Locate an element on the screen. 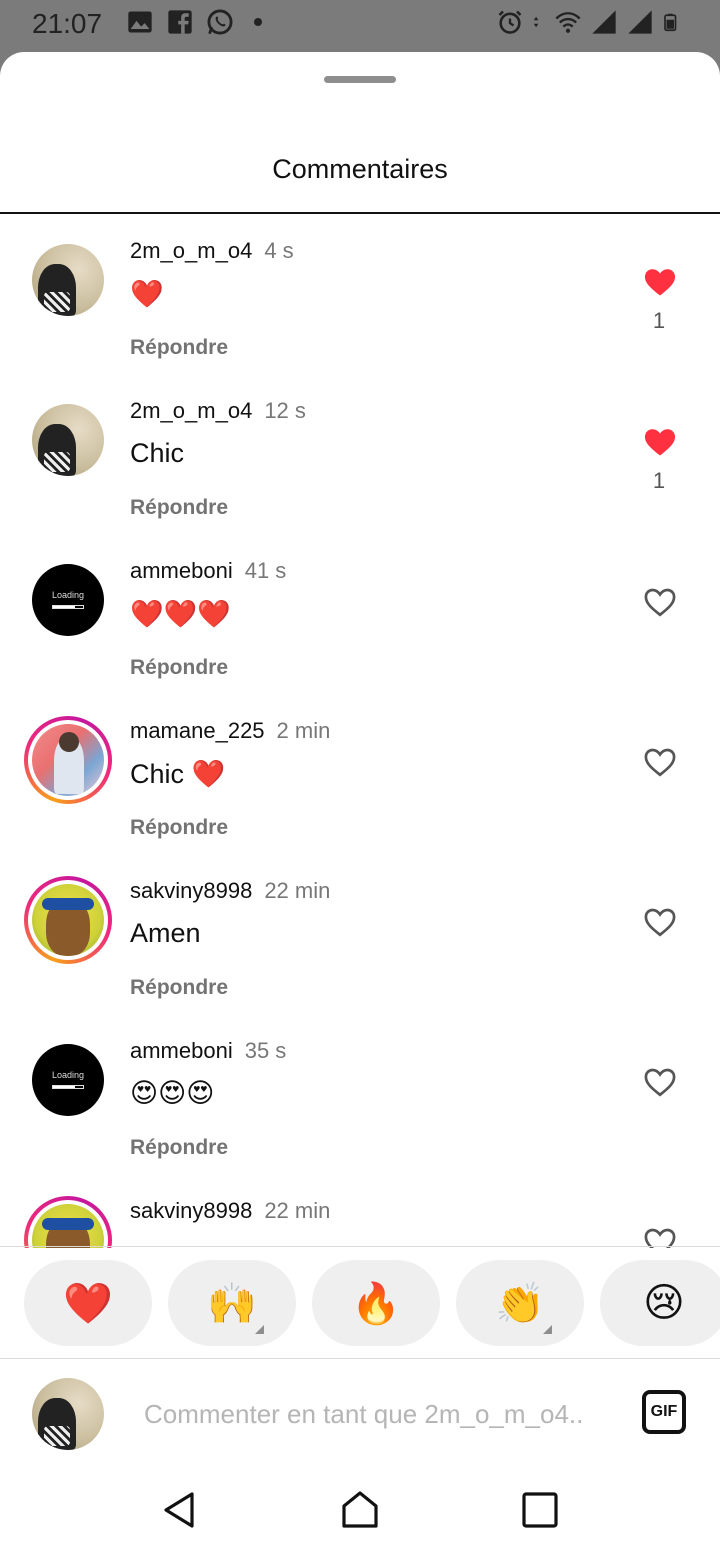 The width and height of the screenshot is (720, 1560). wifi-icon is located at coordinates (568, 22).